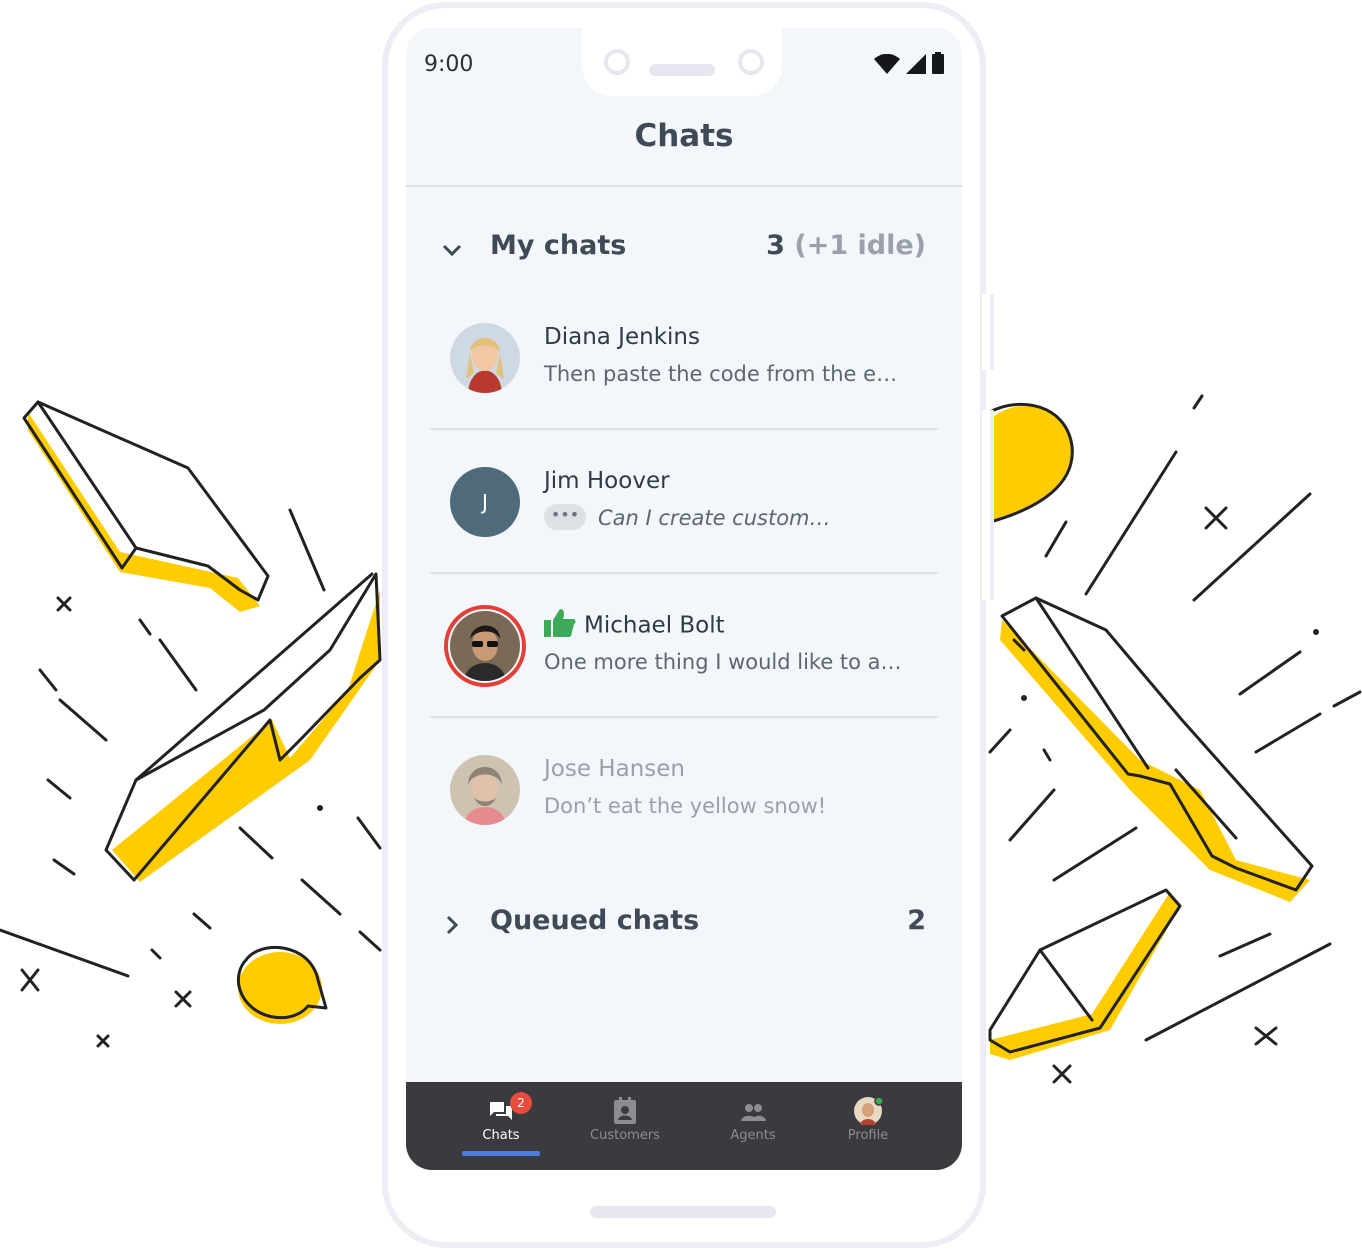 The width and height of the screenshot is (1362, 1252). I want to click on chat-preview: Don’t eat the yellow snow!, so click(685, 806).